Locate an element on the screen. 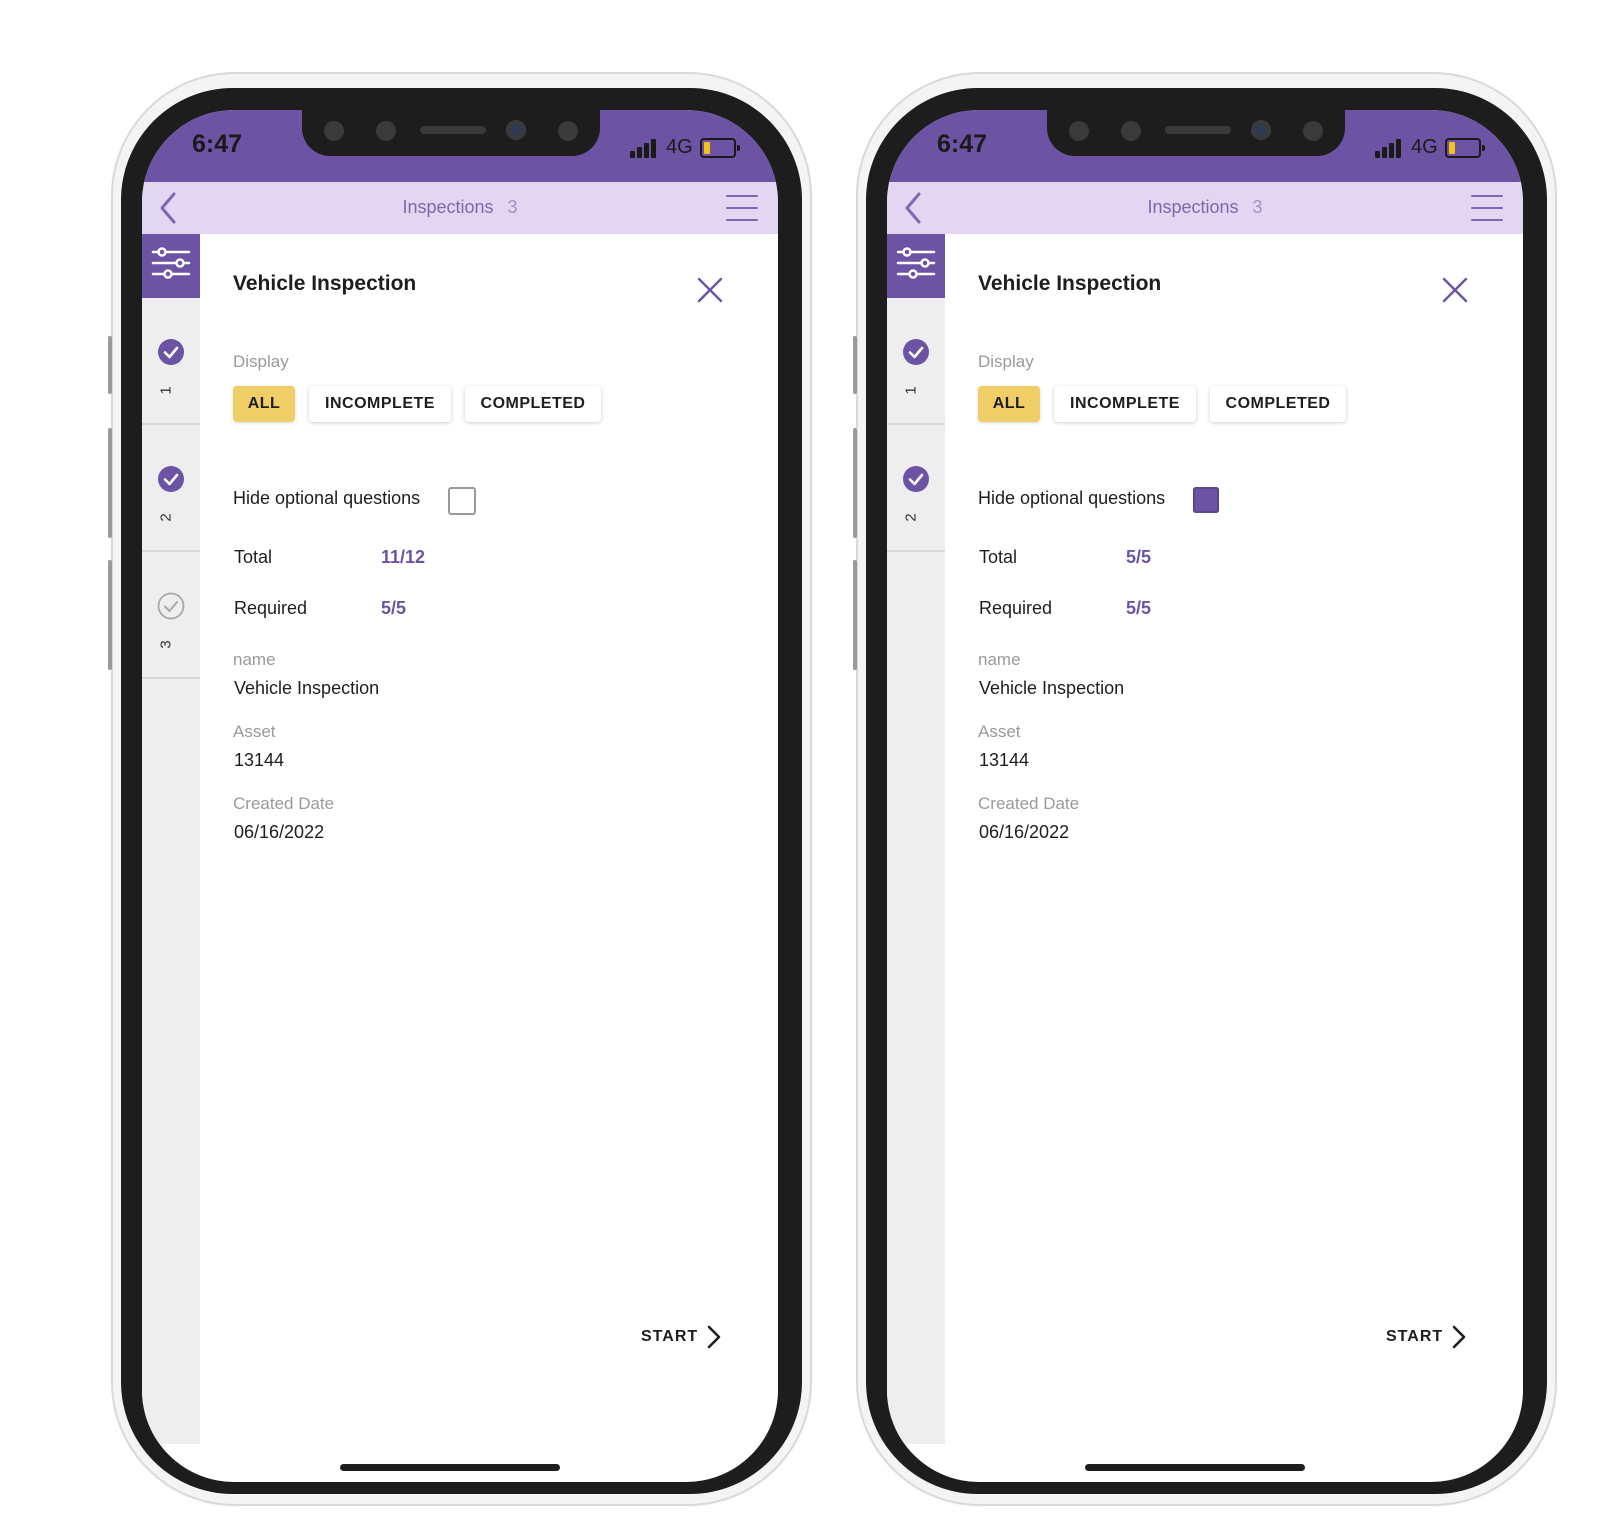 The image size is (1624, 1524). step-sidebar: 1 2 is located at coordinates (916, 839).